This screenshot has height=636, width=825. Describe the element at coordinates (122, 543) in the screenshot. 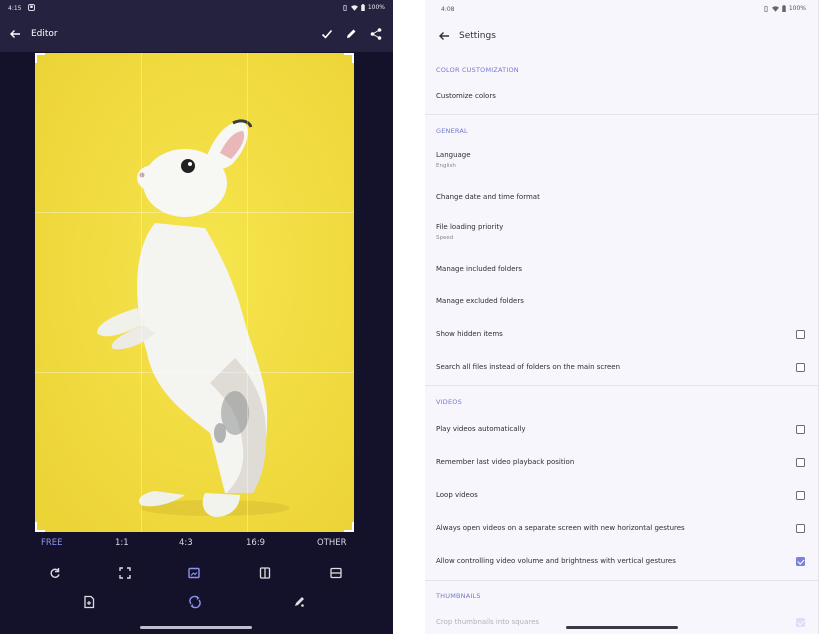

I see `ratio-1-1: 1:1` at that location.